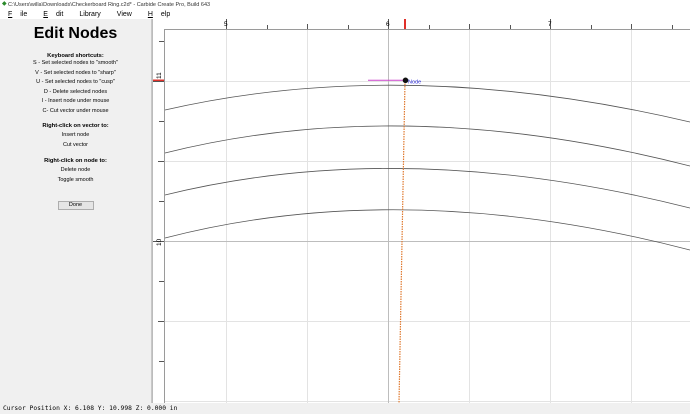 This screenshot has width=690, height=414. I want to click on app-icon: ◆, so click(4, 4).